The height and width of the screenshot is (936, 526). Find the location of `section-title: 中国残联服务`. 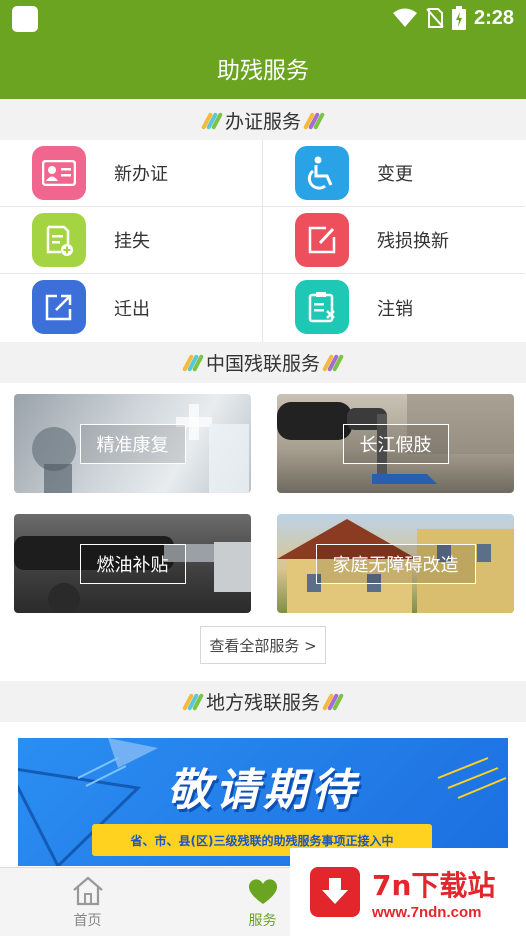

section-title: 中国残联服务 is located at coordinates (262, 364).